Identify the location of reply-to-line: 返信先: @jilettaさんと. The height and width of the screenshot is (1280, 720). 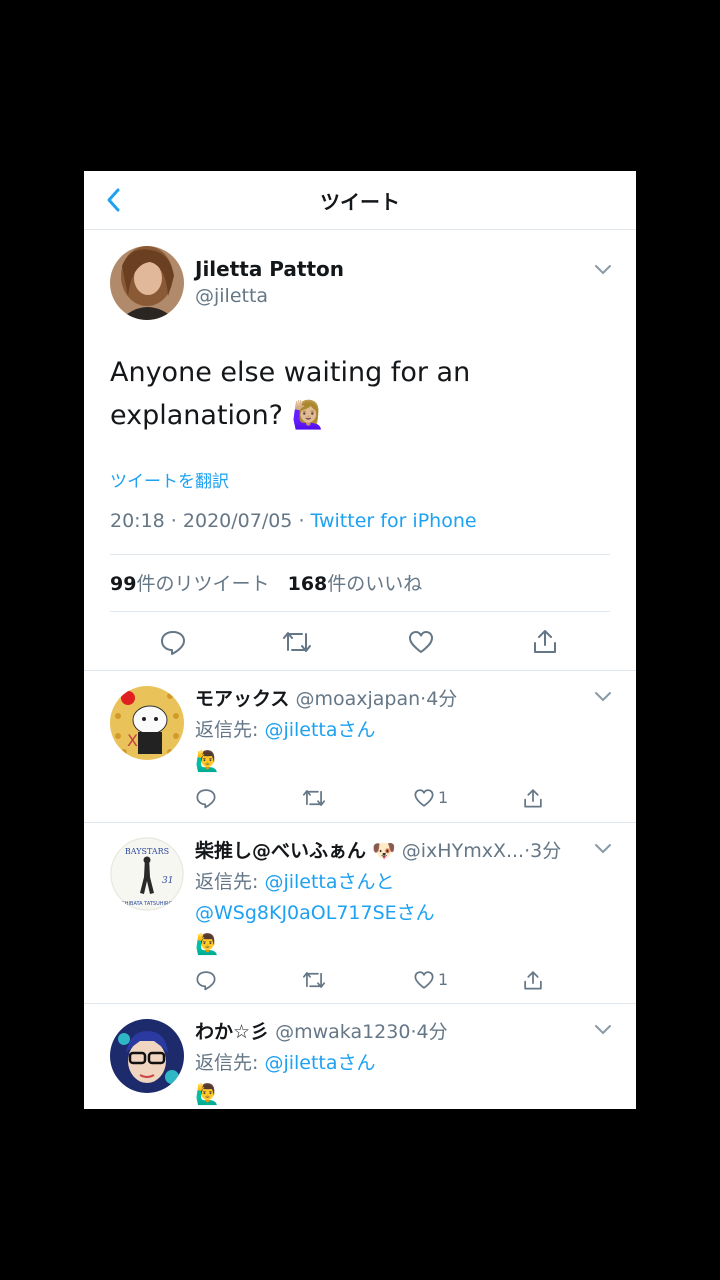
(295, 882).